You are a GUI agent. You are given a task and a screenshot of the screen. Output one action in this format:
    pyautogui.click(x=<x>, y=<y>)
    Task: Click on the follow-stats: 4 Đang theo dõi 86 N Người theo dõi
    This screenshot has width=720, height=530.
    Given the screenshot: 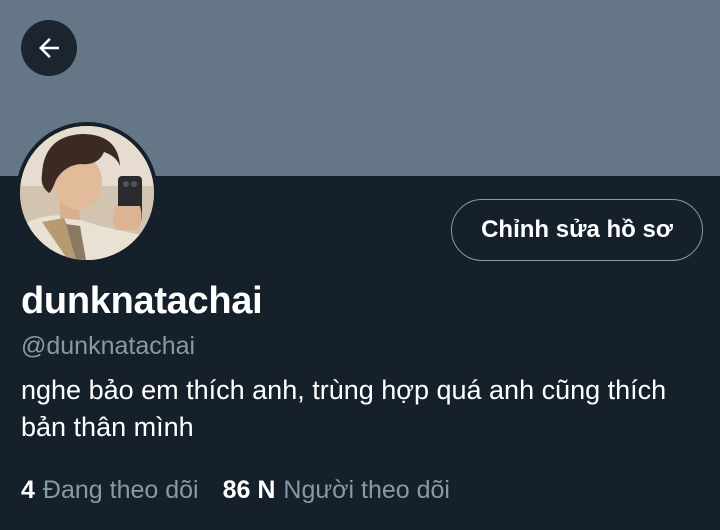 What is the action you would take?
    pyautogui.click(x=235, y=490)
    